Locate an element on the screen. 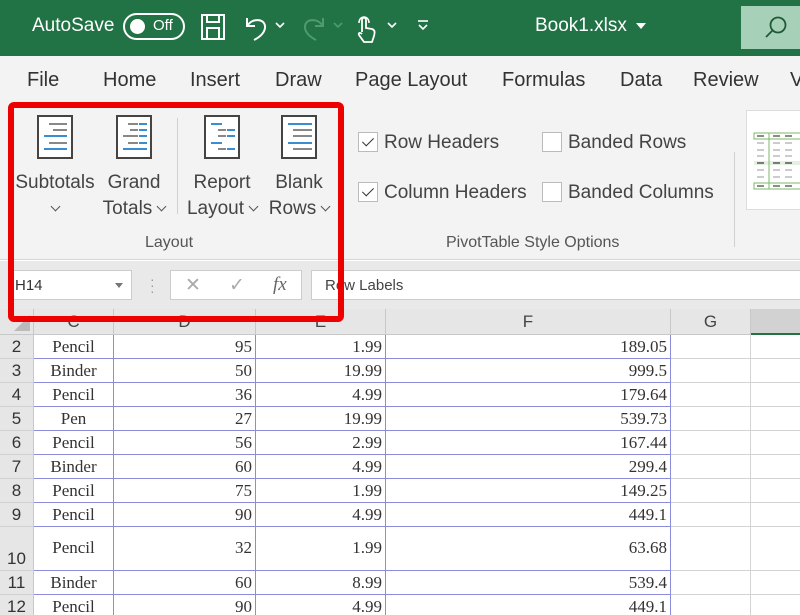  tab-home: Home is located at coordinates (129, 80).